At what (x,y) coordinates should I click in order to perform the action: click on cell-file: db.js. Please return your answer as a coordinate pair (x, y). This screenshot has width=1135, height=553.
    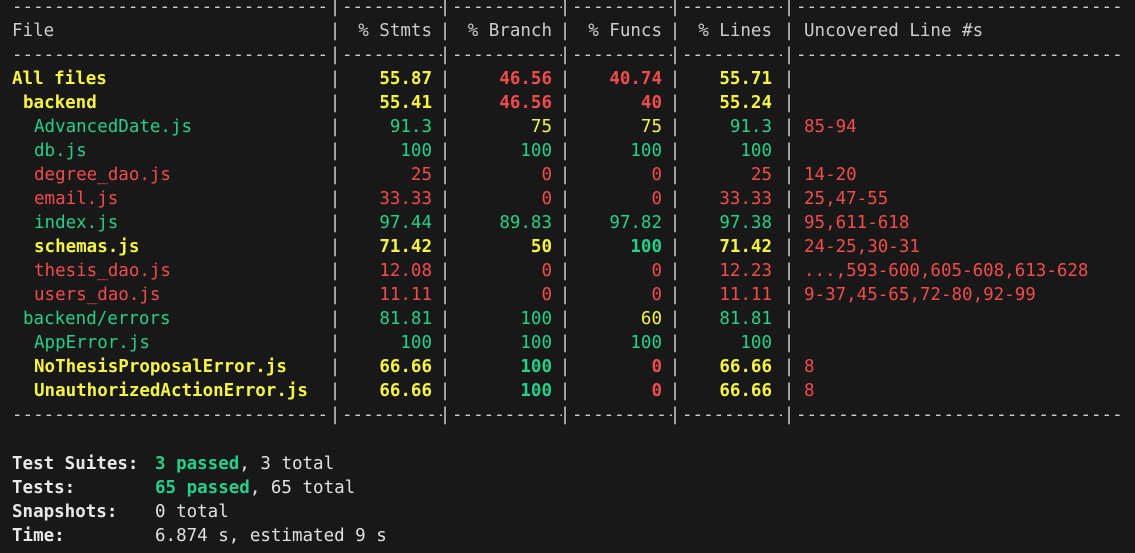
    Looking at the image, I should click on (60, 151).